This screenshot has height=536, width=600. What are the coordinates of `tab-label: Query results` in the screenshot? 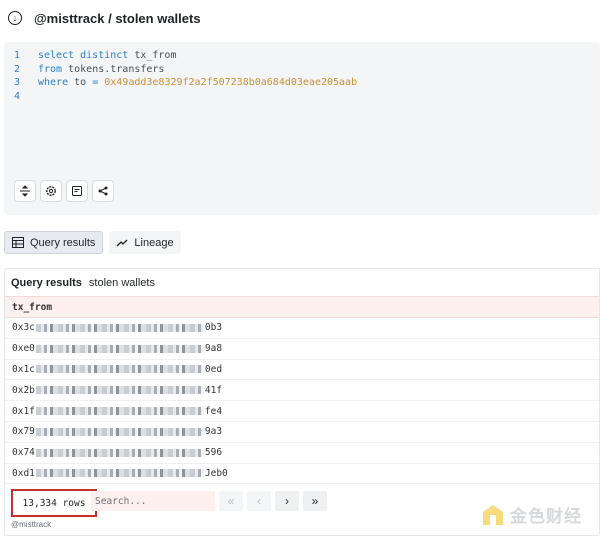 It's located at (63, 242).